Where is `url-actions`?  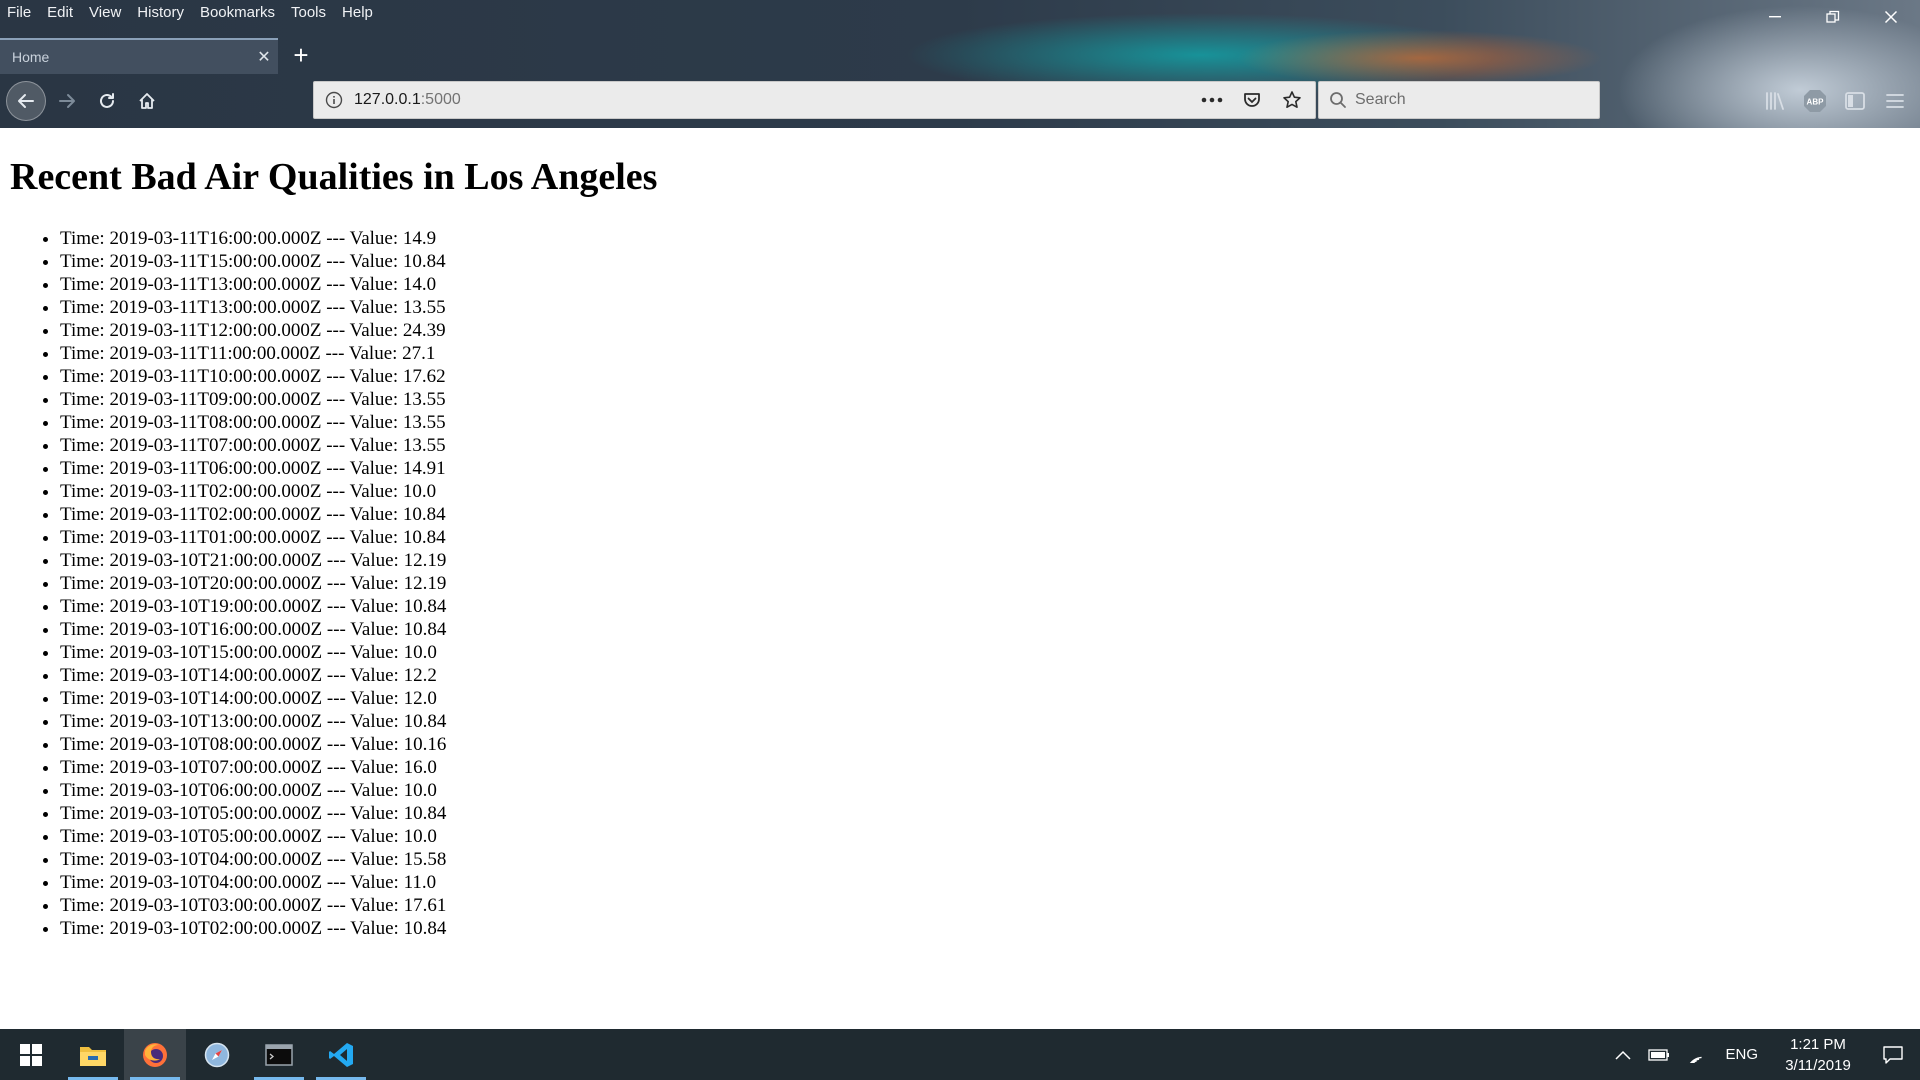
url-actions is located at coordinates (1255, 100).